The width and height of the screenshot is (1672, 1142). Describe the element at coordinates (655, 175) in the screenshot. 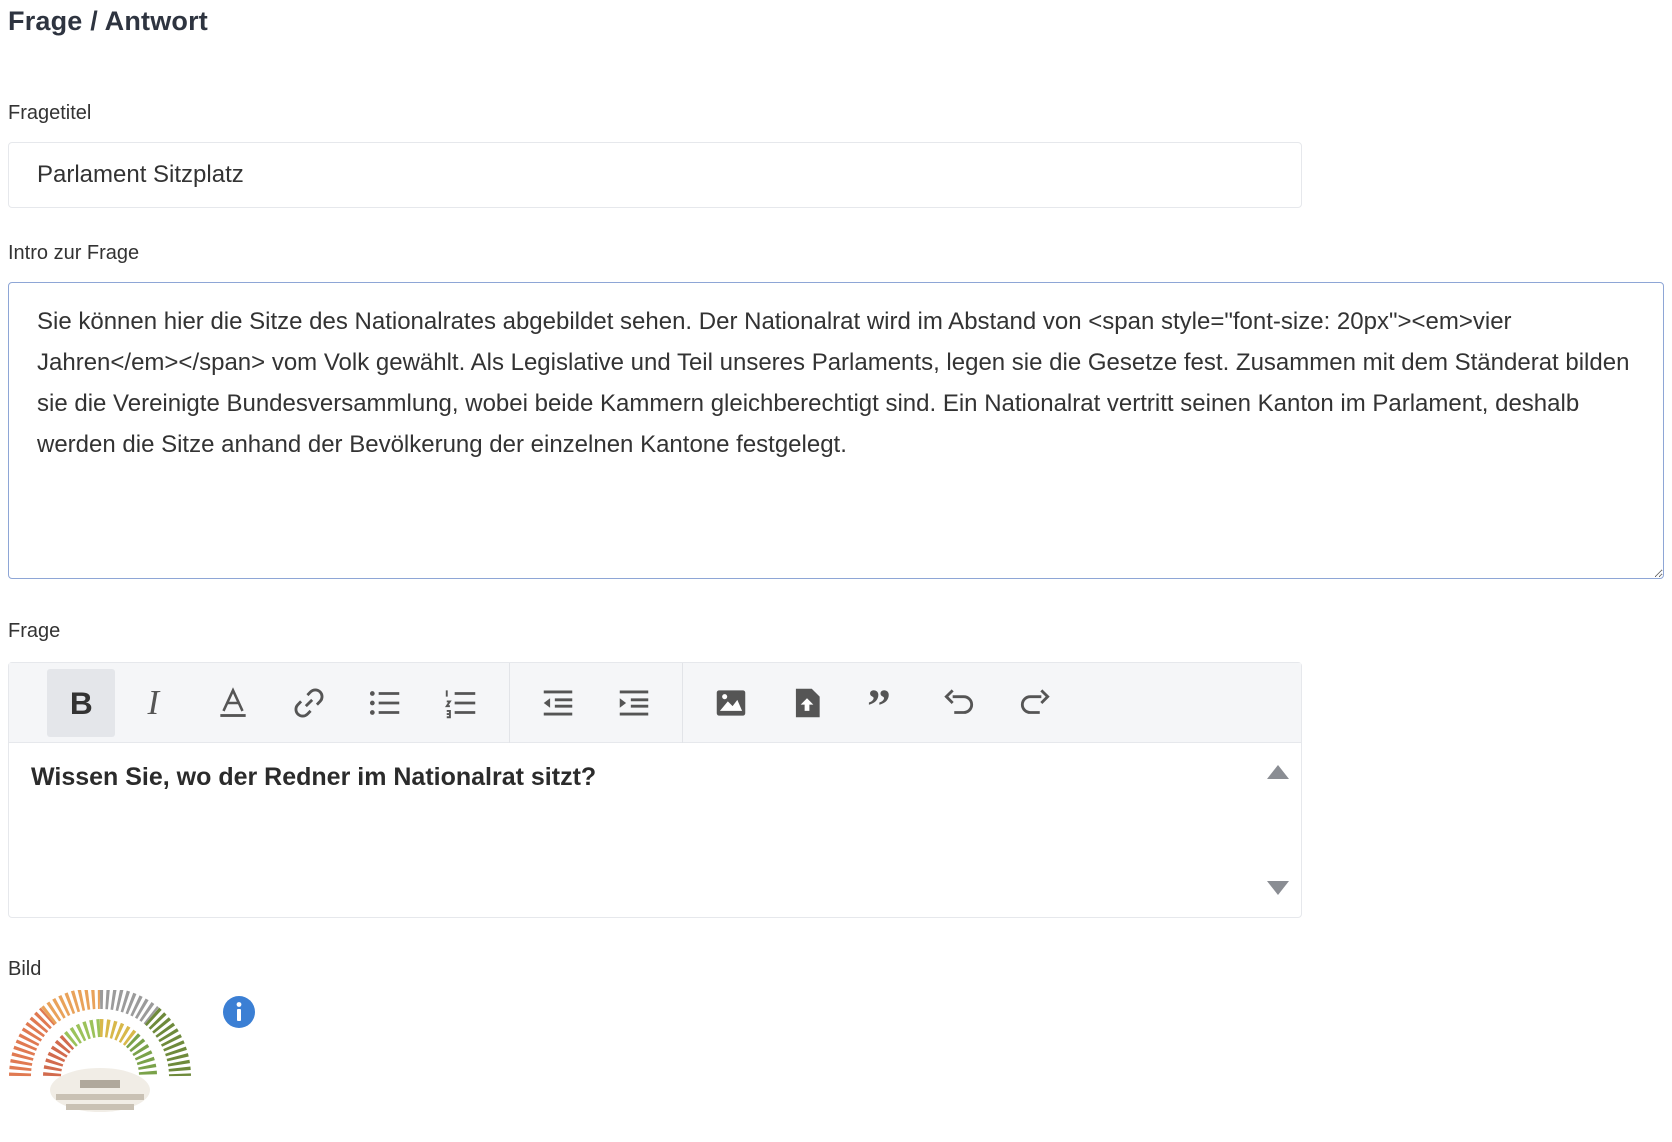

I see `fragetitel-input` at that location.